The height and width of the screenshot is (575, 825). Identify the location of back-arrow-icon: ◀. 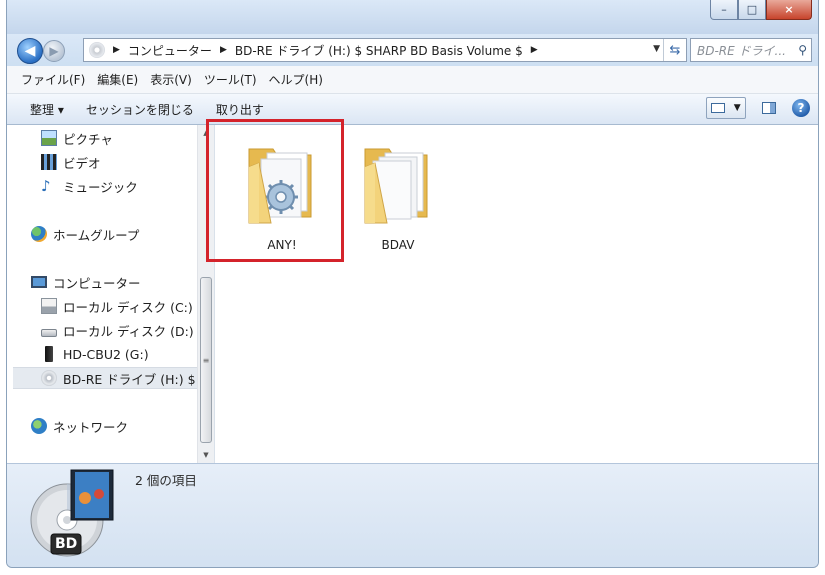
(30, 51).